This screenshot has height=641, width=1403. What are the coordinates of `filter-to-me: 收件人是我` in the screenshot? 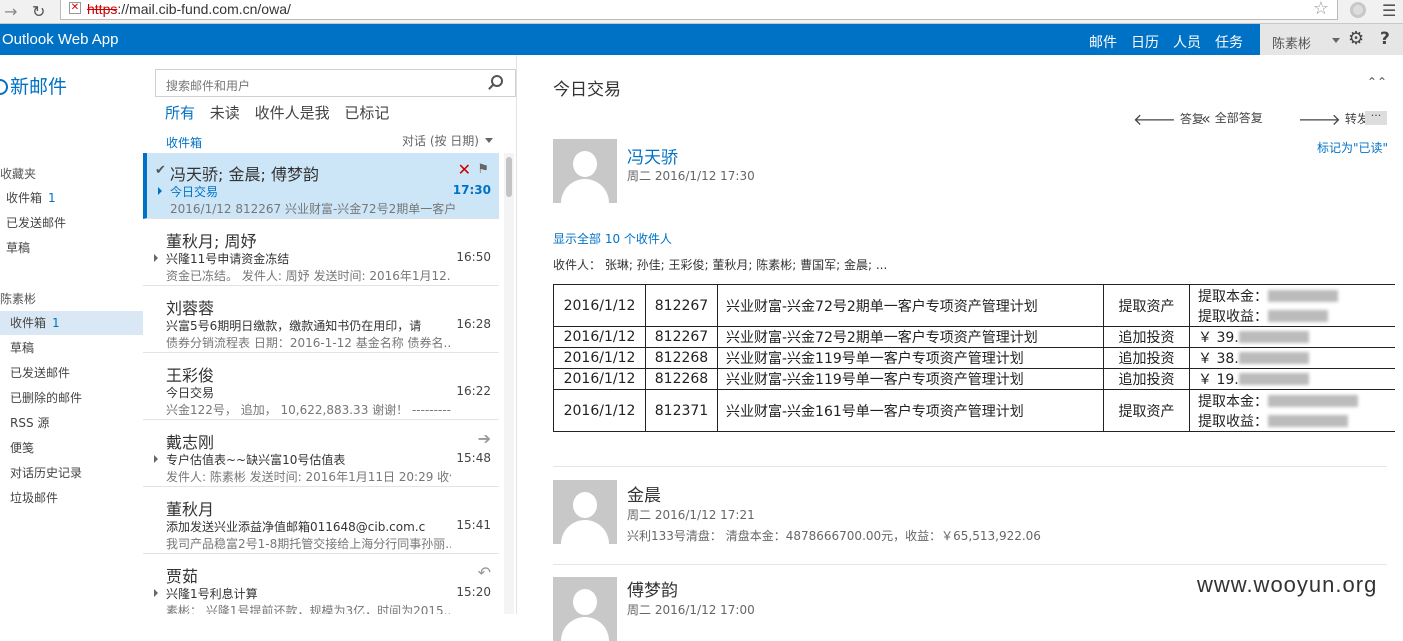 It's located at (292, 113).